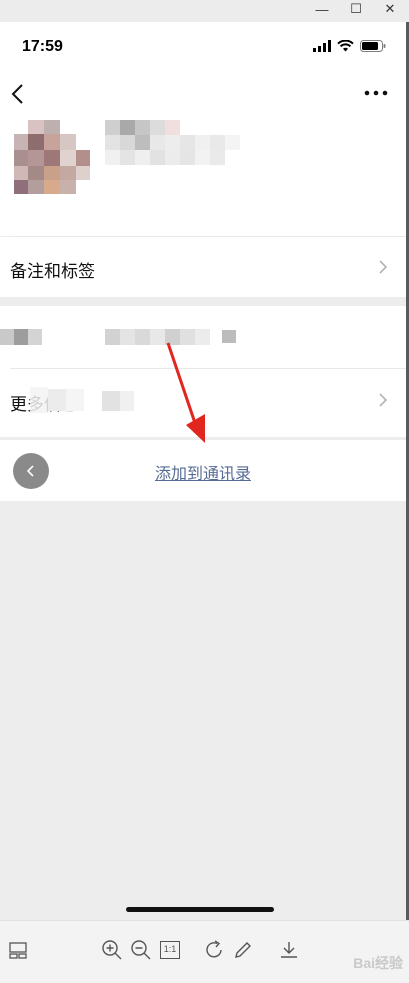 This screenshot has height=983, width=409. I want to click on download-icon, so click(289, 950).